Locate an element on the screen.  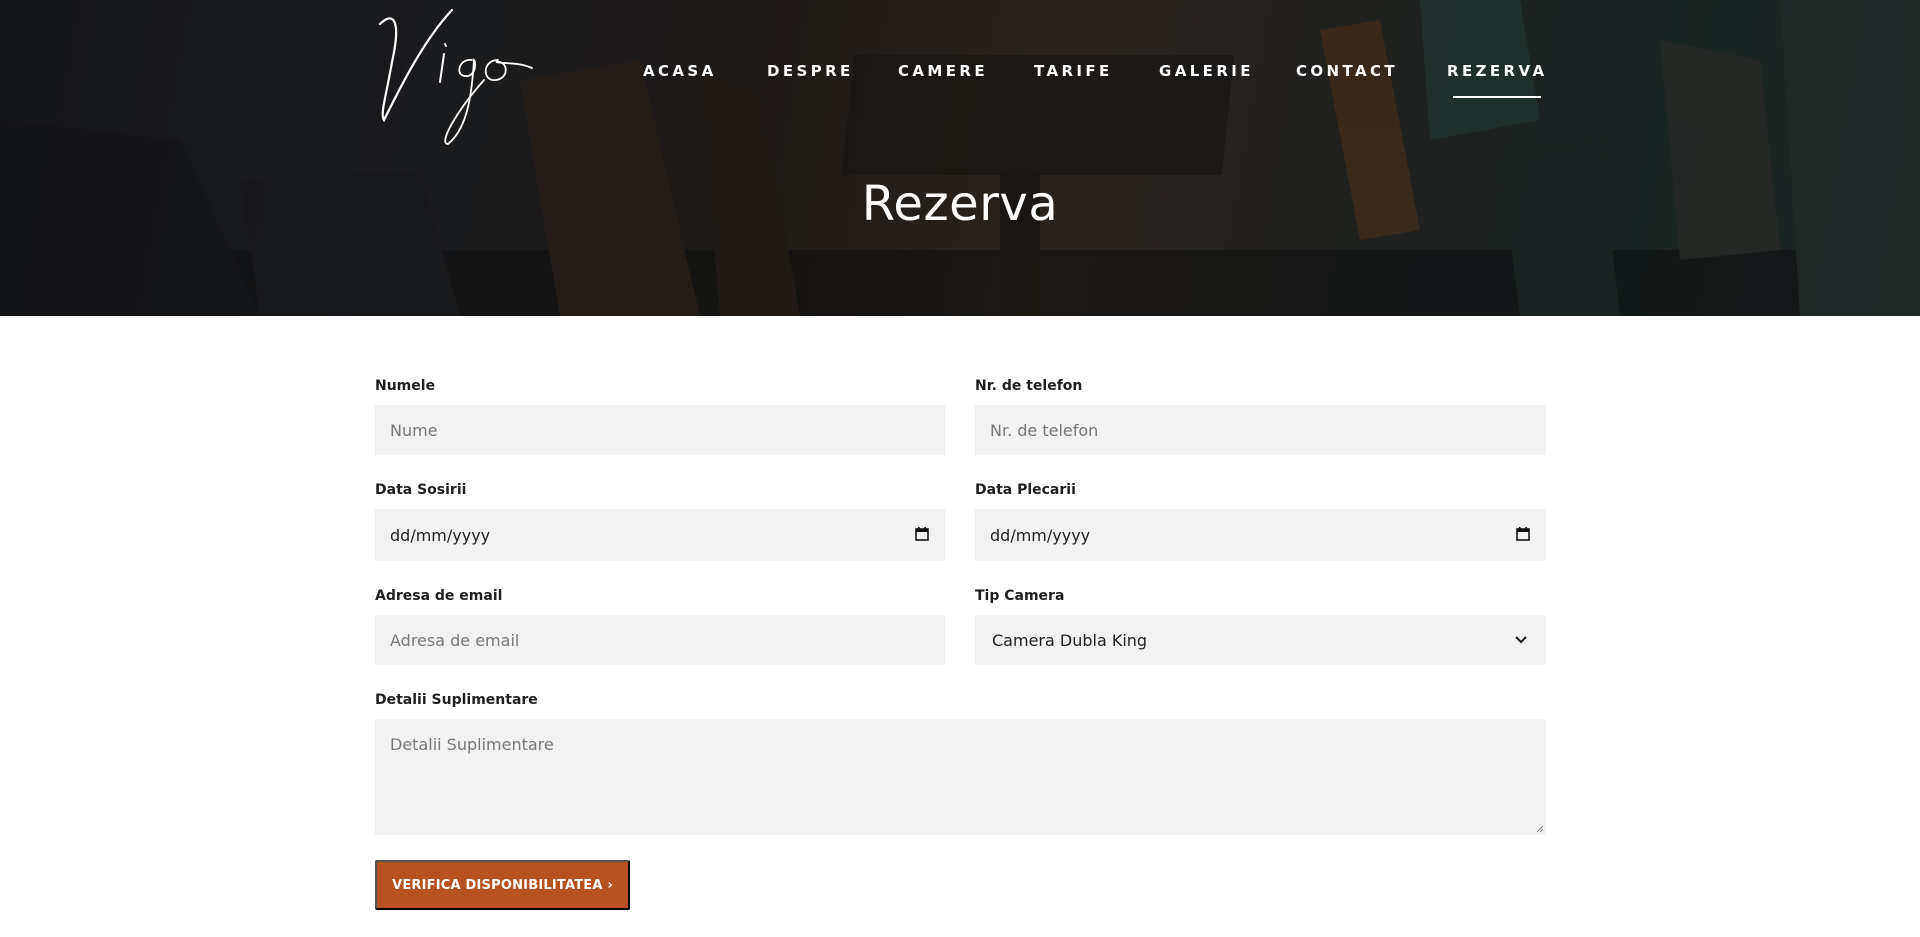
phone-placeholder: Nr. de telefon is located at coordinates (1044, 430).